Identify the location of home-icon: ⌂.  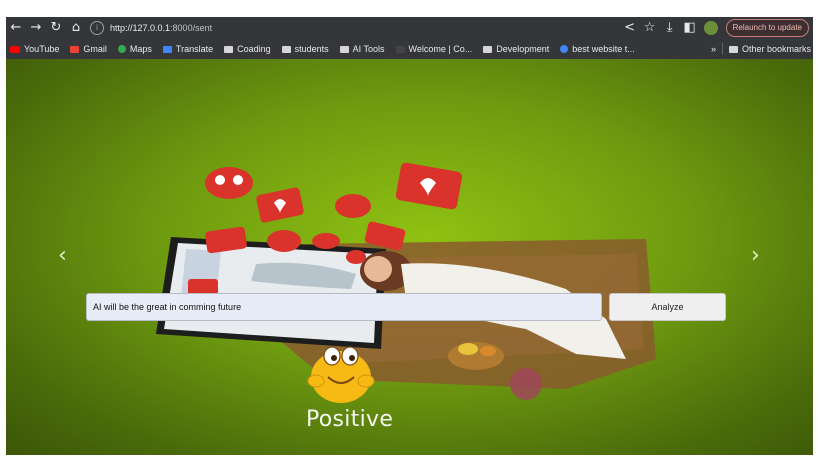
(76, 28).